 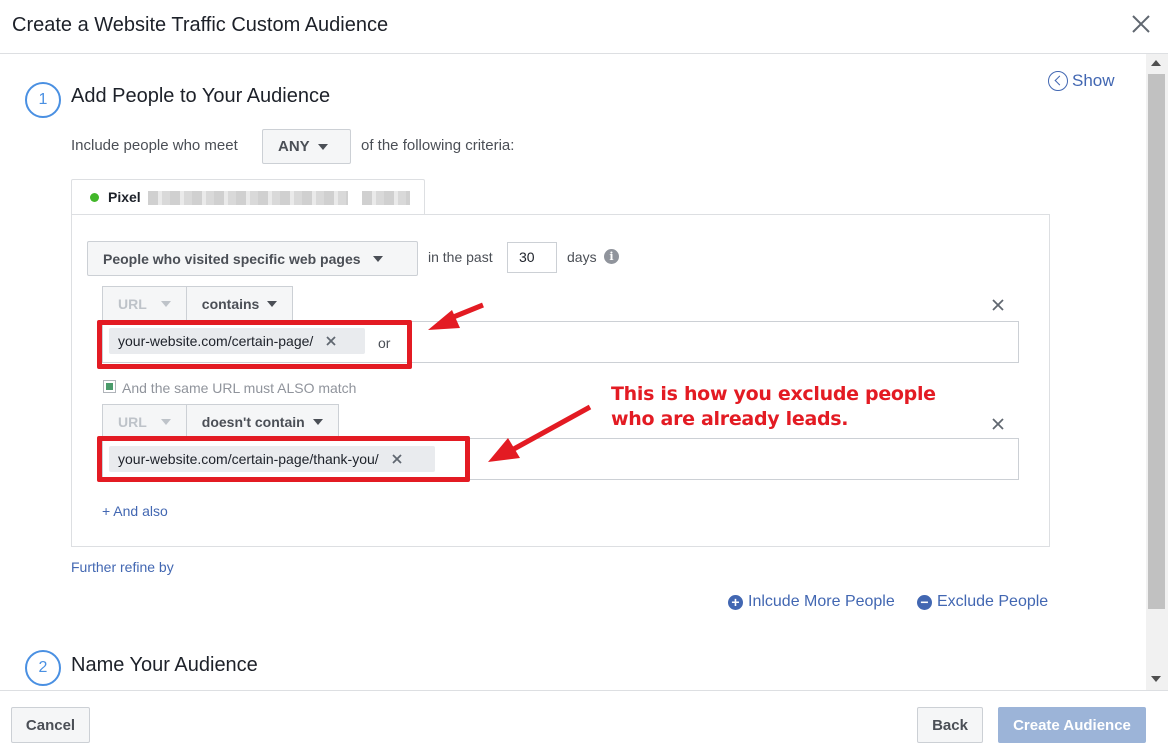 What do you see at coordinates (132, 422) in the screenshot?
I see `rule-2-field-label: URL` at bounding box center [132, 422].